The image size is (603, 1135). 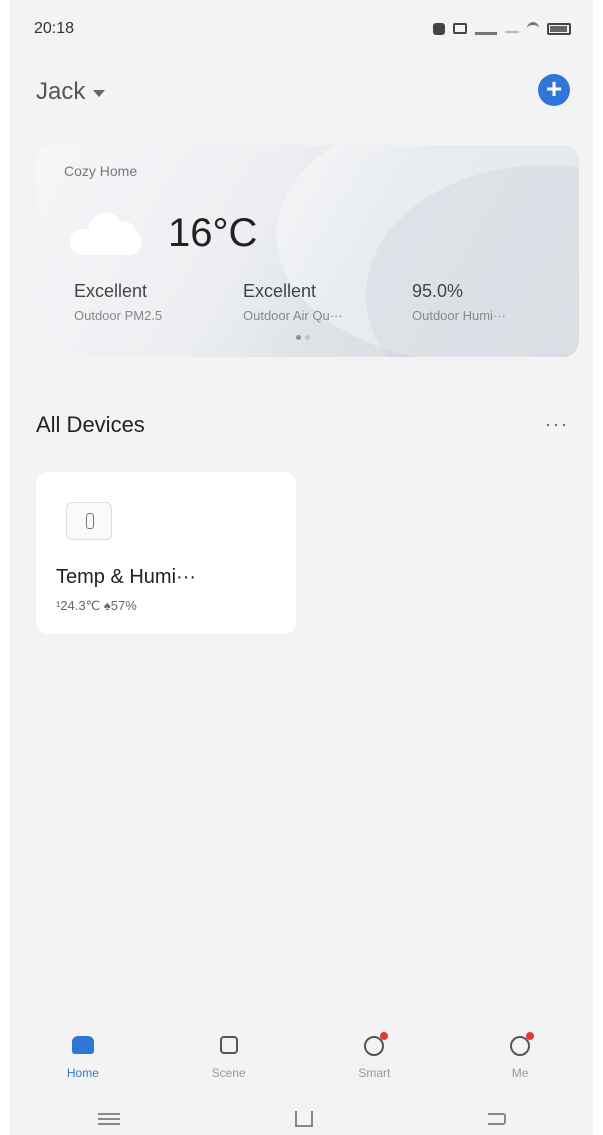 I want to click on status-bar: 20:18, so click(x=301, y=30).